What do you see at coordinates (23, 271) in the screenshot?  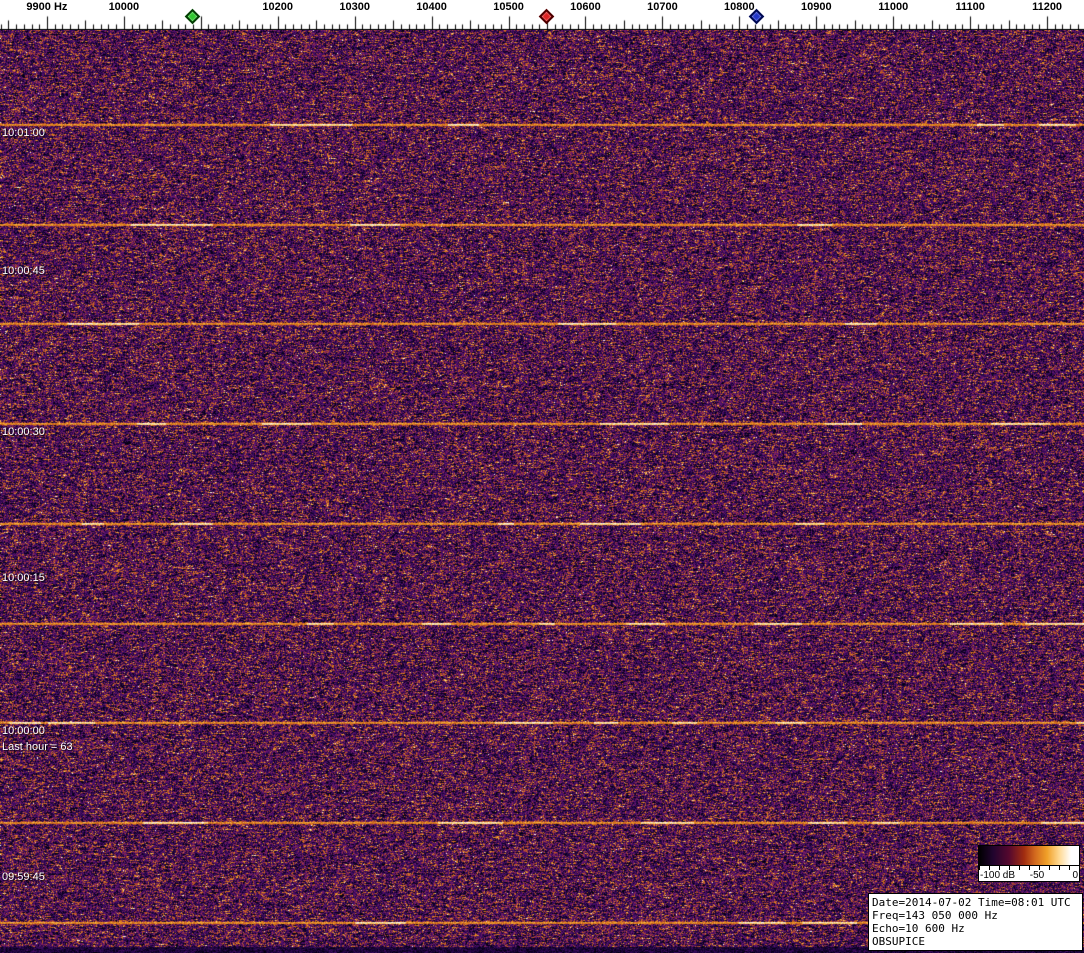 I see `time-label: 10:00:45` at bounding box center [23, 271].